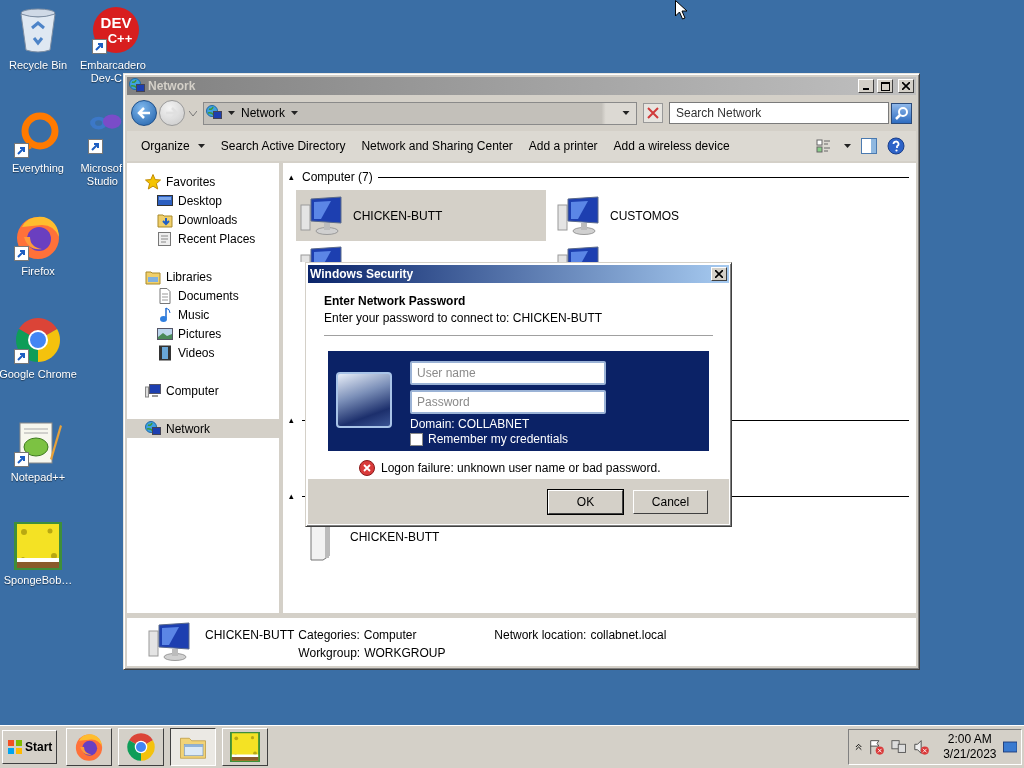  Describe the element at coordinates (203, 352) in the screenshot. I see `nav-item: Videos` at that location.